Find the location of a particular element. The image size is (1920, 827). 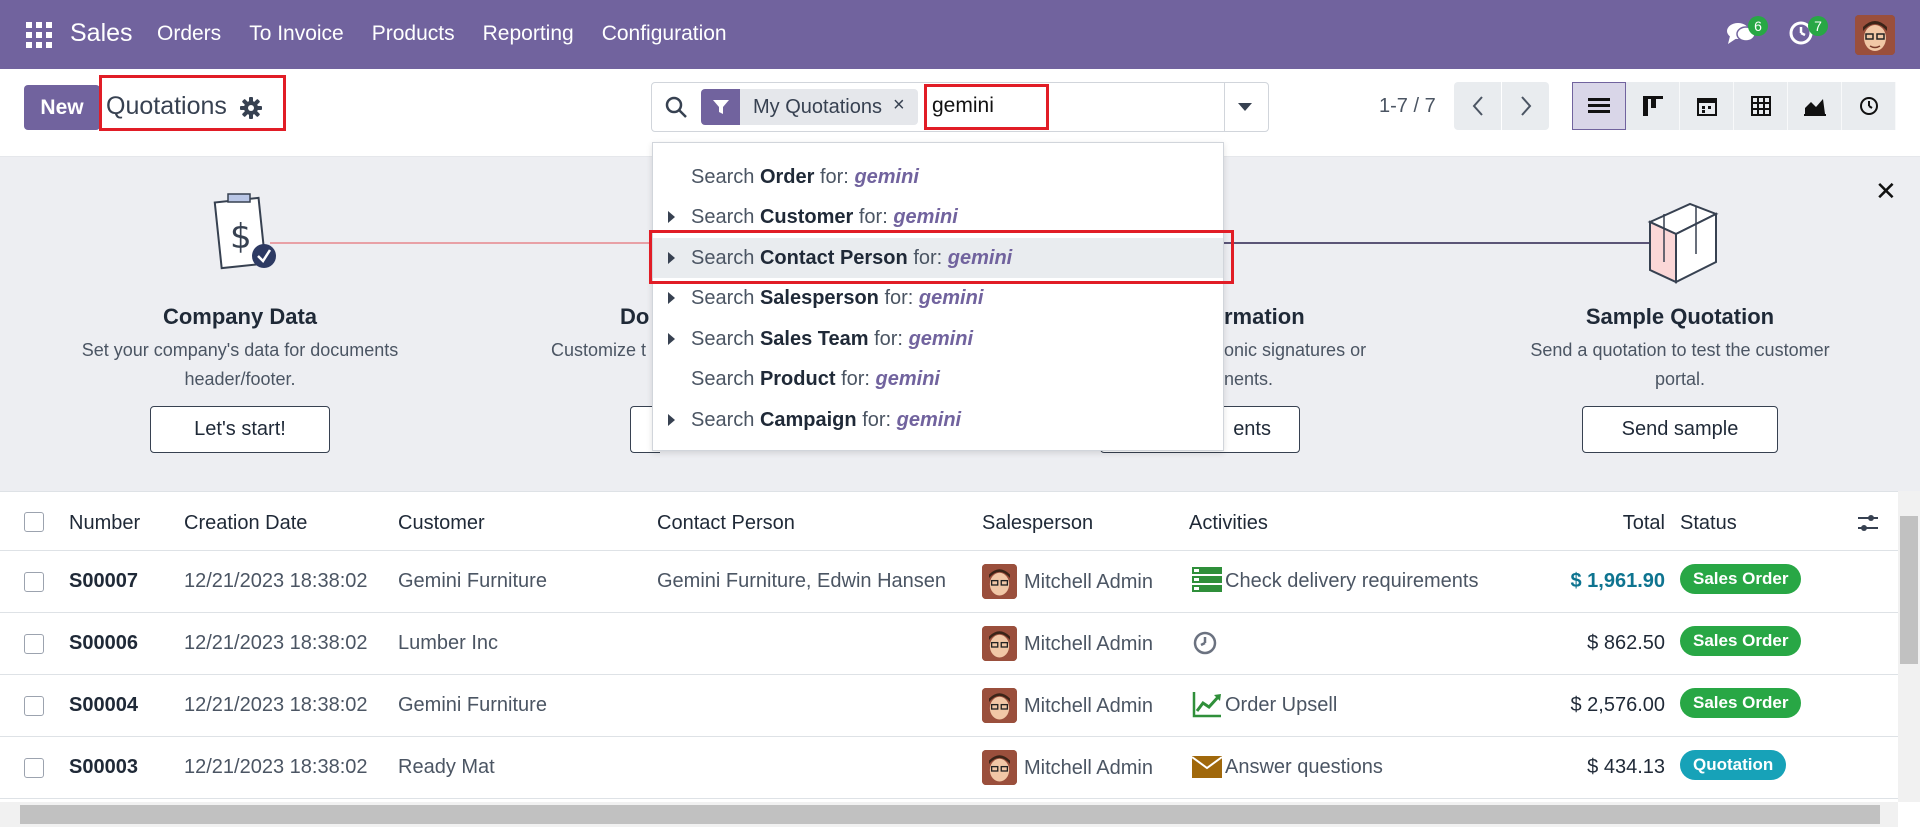

user-avatar is located at coordinates (1875, 35).